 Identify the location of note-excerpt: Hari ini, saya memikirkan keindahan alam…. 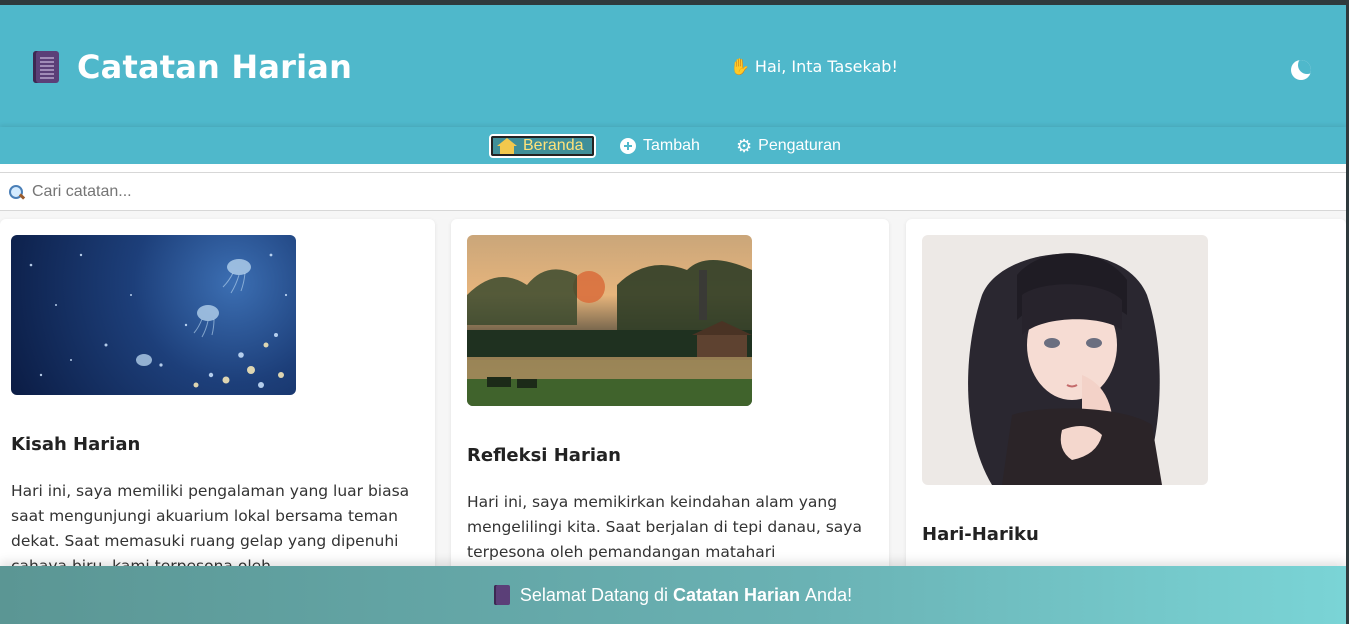
(664, 527).